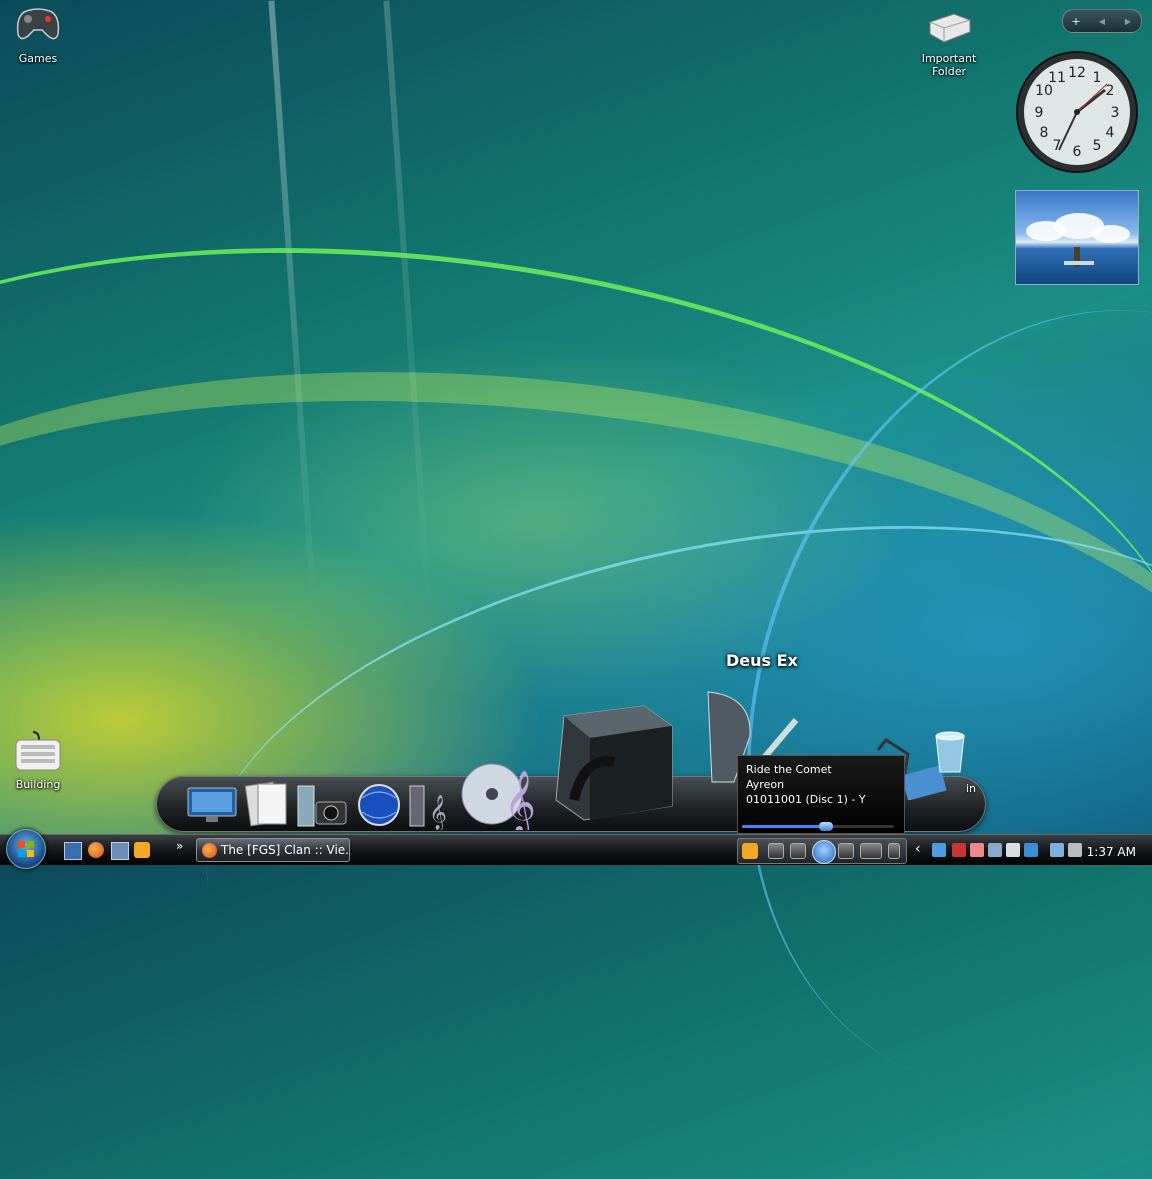 The width and height of the screenshot is (1152, 1179). I want to click on desktop-icon-label: Building, so click(38, 784).